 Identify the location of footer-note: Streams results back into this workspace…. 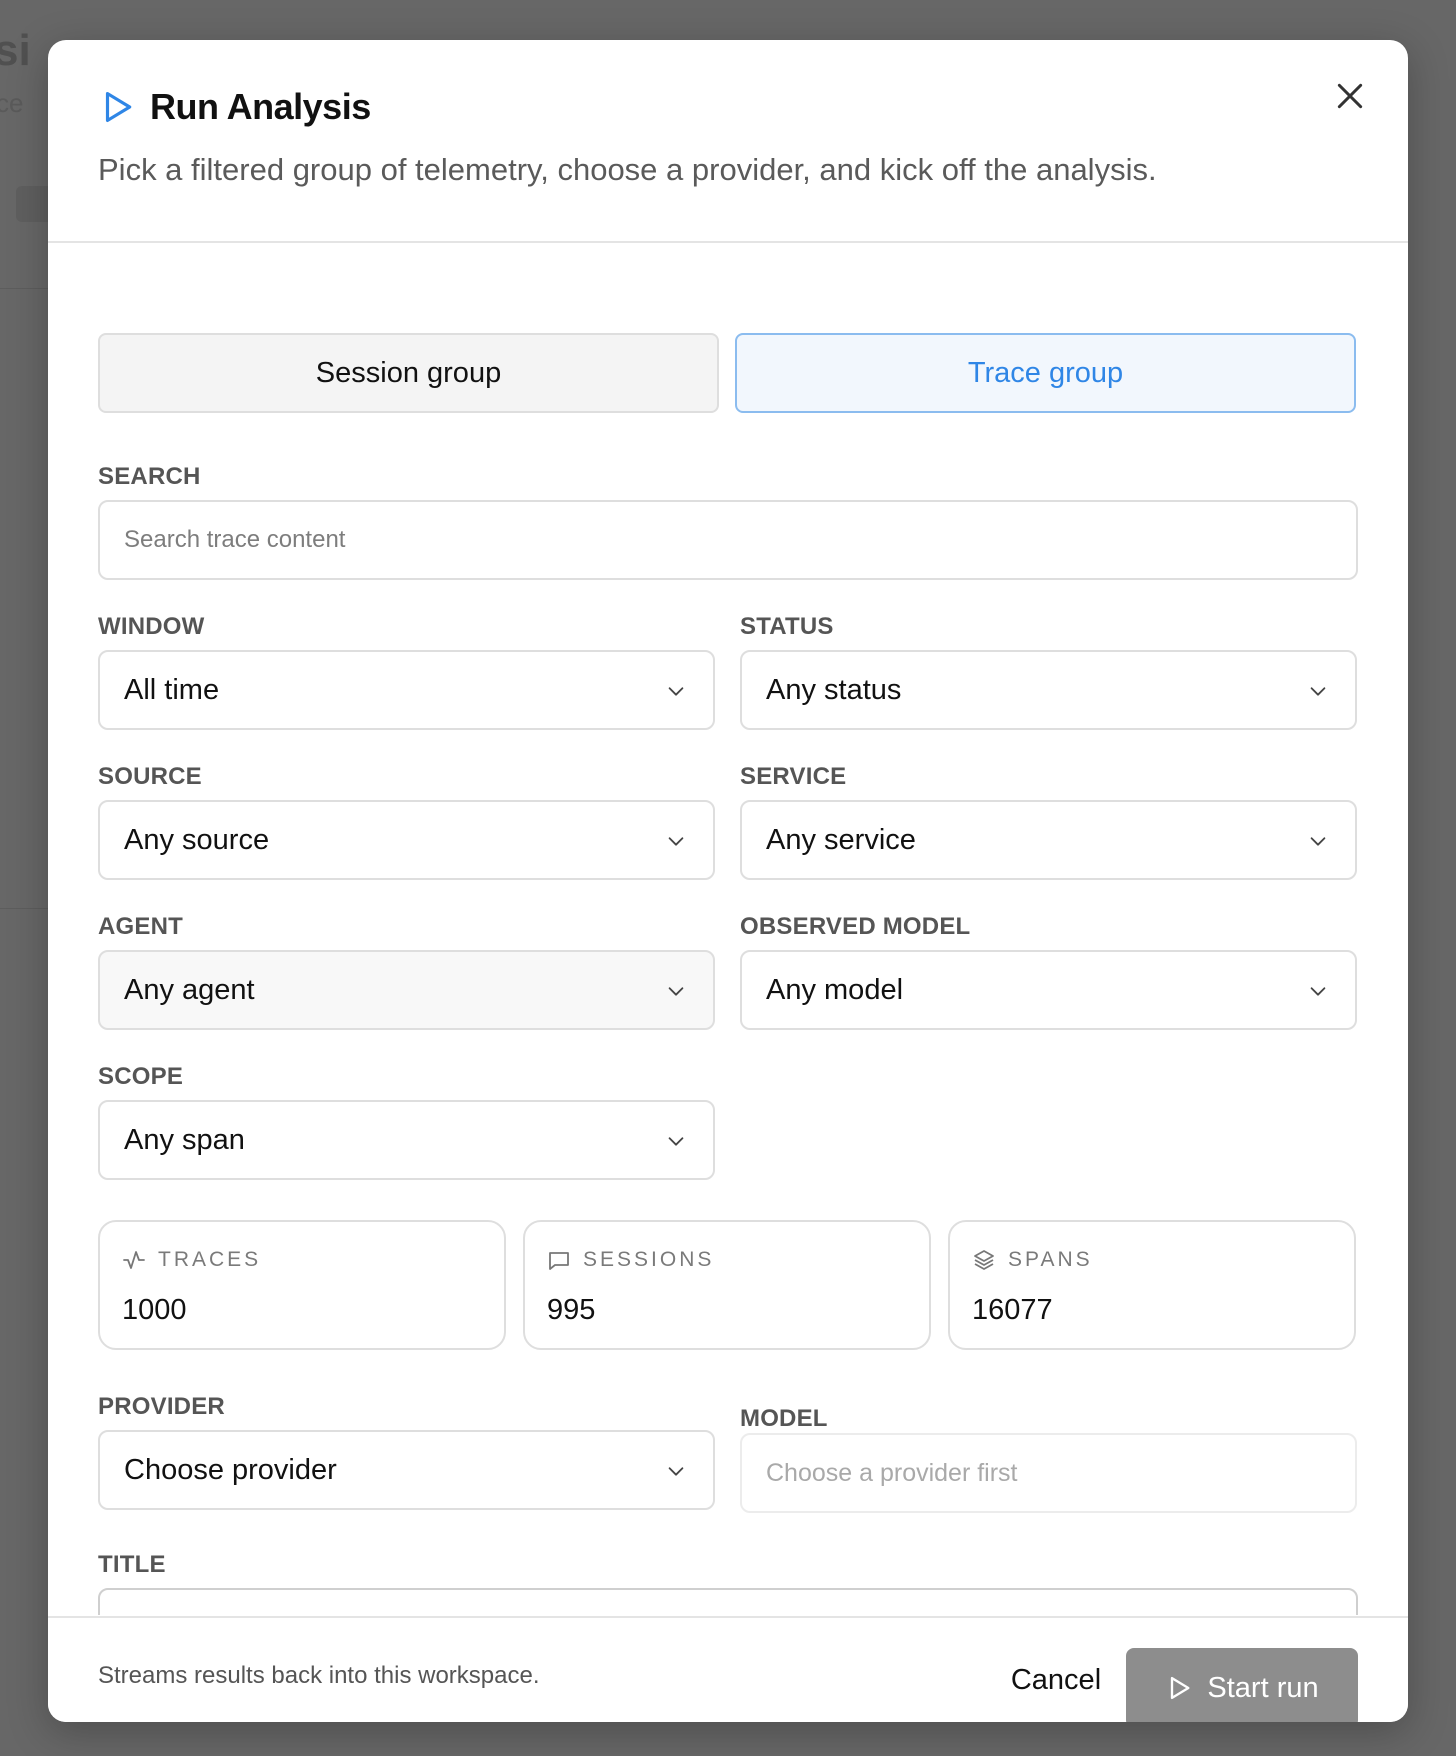
(319, 1675).